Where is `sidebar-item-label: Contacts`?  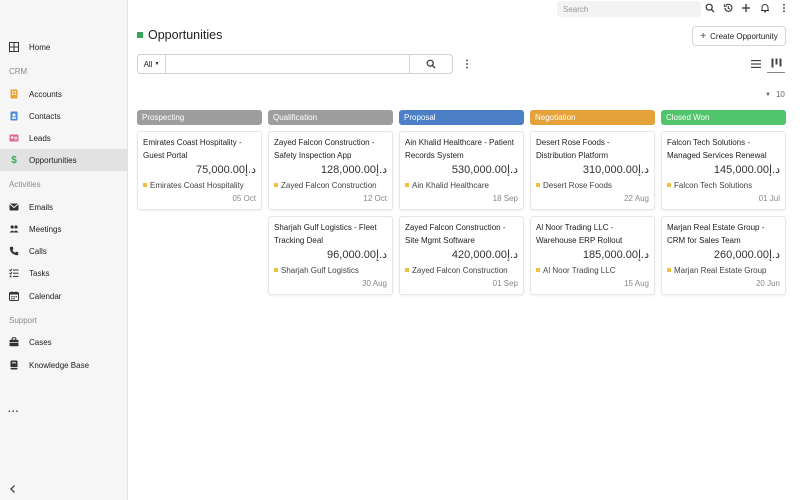 sidebar-item-label: Contacts is located at coordinates (45, 116).